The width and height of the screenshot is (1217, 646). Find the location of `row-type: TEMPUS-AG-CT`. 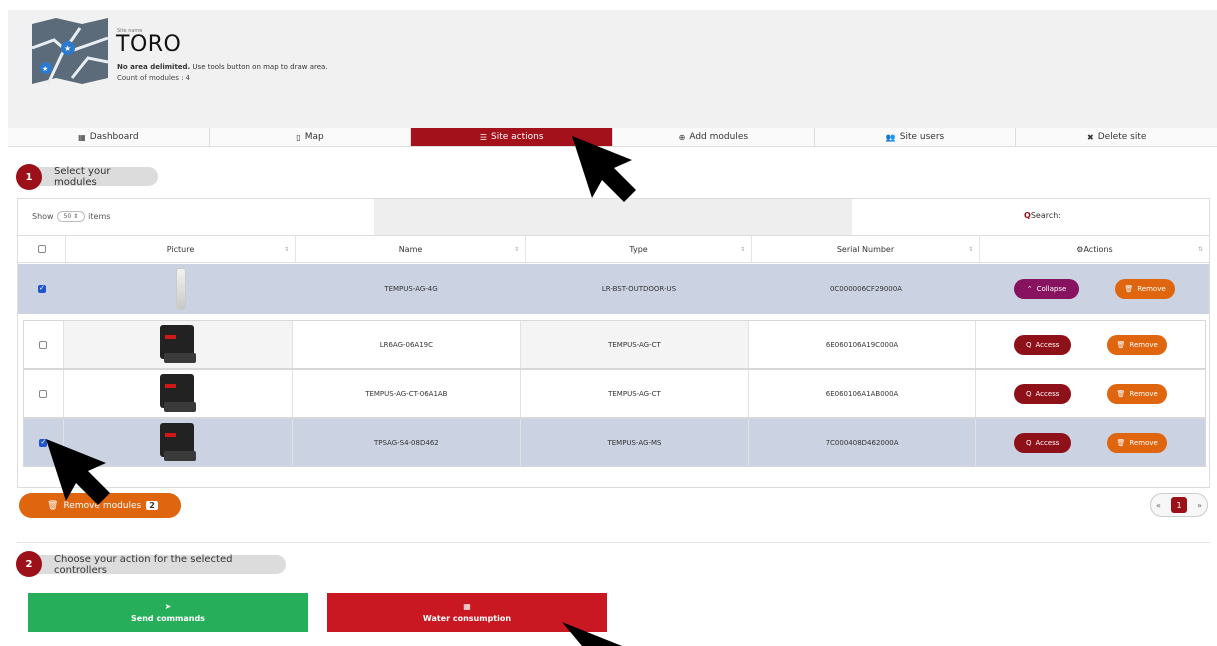

row-type: TEMPUS-AG-CT is located at coordinates (635, 393).